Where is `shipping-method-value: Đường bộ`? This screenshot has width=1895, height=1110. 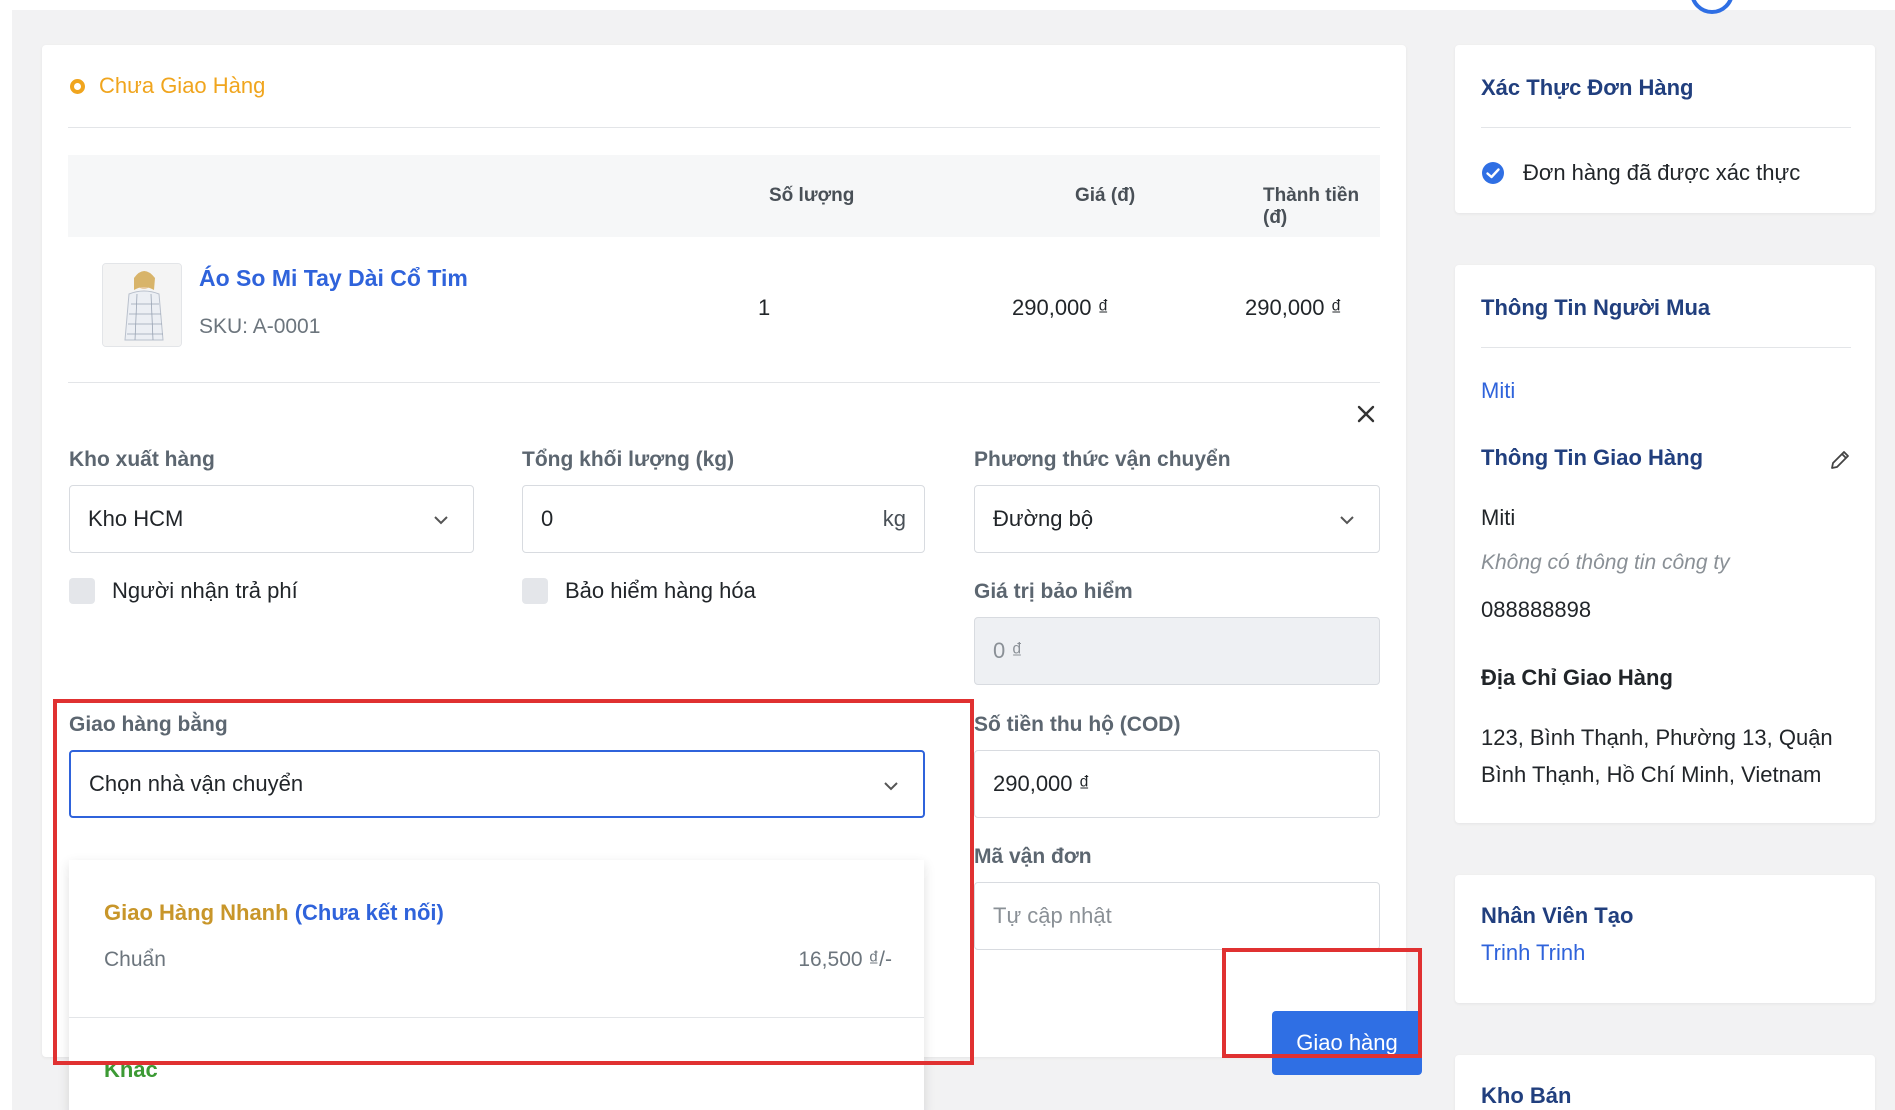
shipping-method-value: Đường bộ is located at coordinates (1043, 518).